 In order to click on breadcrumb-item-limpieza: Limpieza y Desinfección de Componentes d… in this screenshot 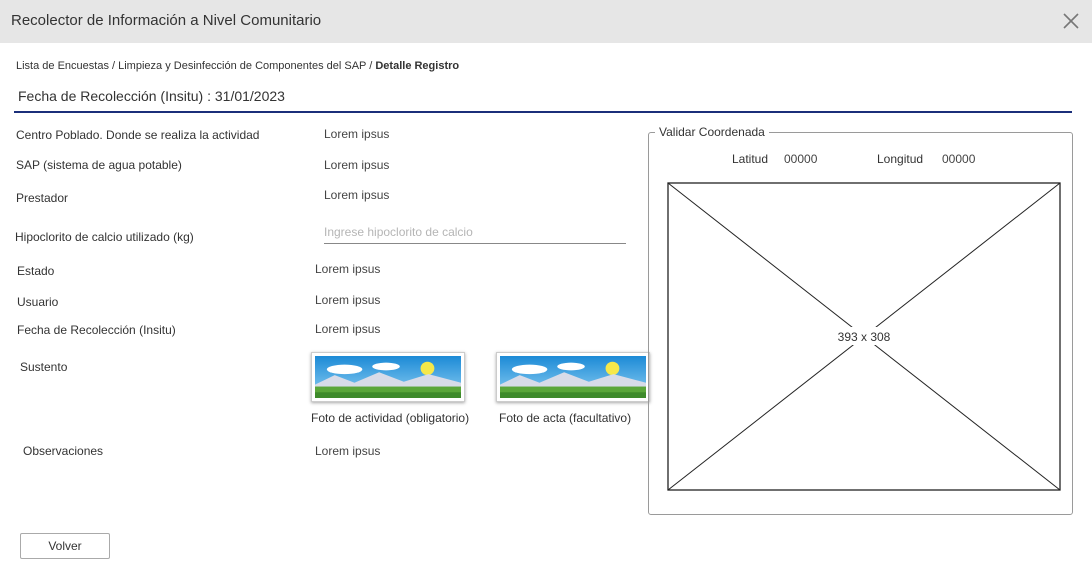, I will do `click(242, 66)`.